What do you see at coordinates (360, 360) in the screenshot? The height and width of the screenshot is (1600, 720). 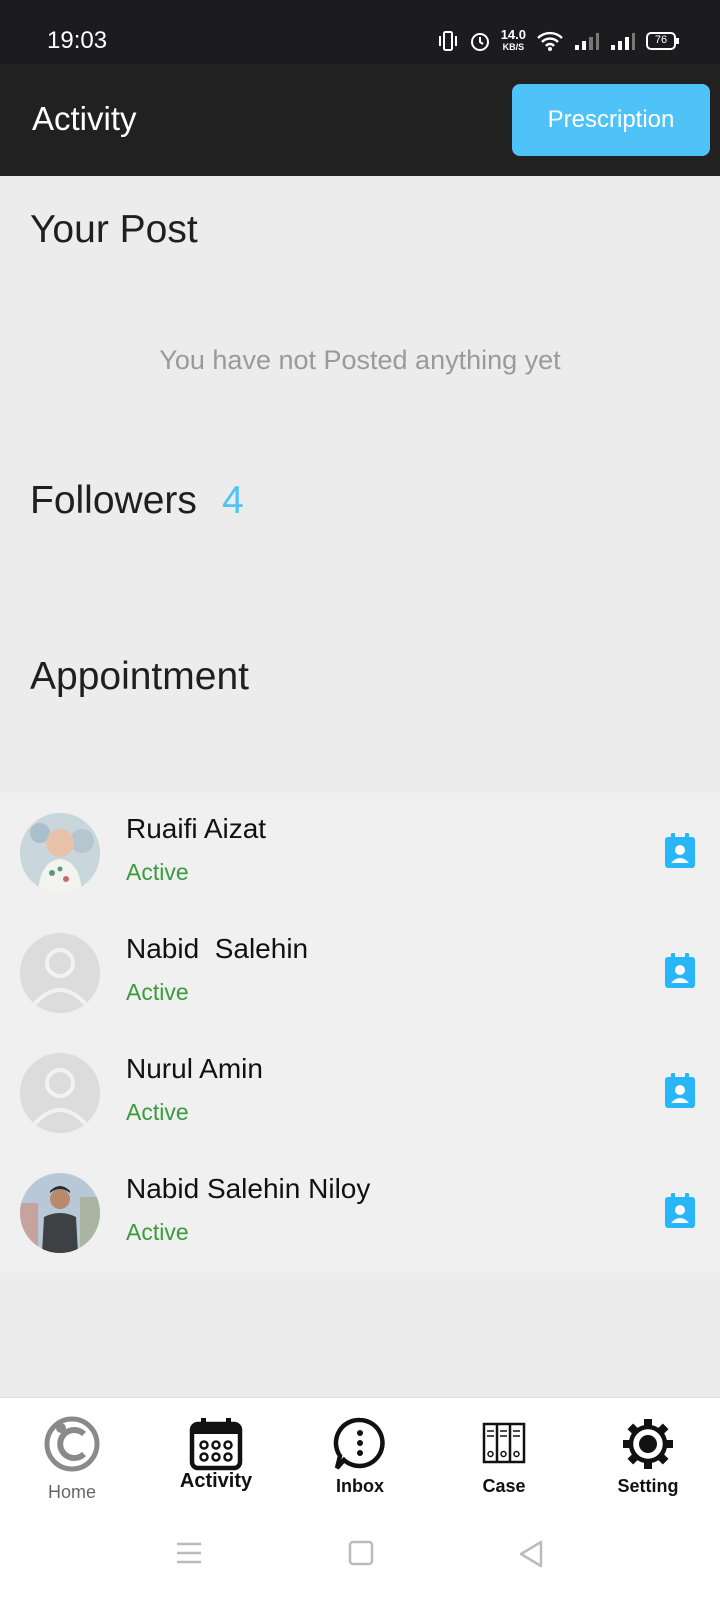 I see `empty-posts-message: You have not Posted anything yet` at bounding box center [360, 360].